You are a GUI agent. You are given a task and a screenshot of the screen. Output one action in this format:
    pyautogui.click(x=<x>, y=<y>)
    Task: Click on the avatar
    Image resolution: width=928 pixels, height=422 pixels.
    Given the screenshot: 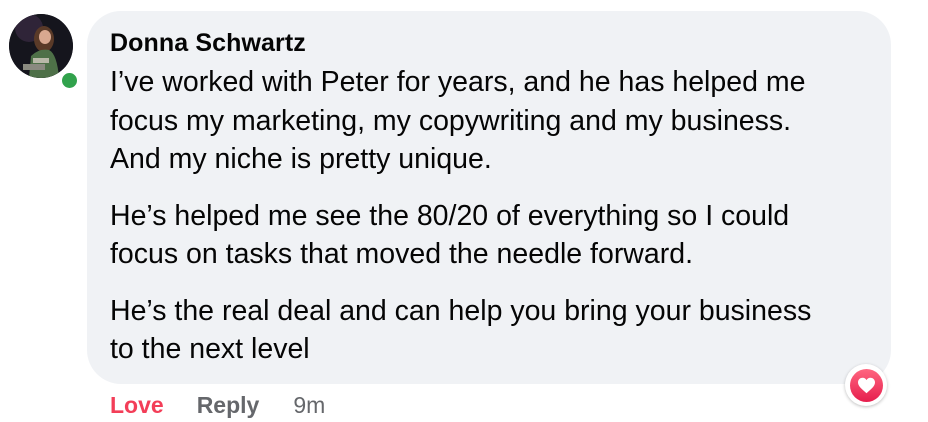 What is the action you would take?
    pyautogui.click(x=41, y=46)
    